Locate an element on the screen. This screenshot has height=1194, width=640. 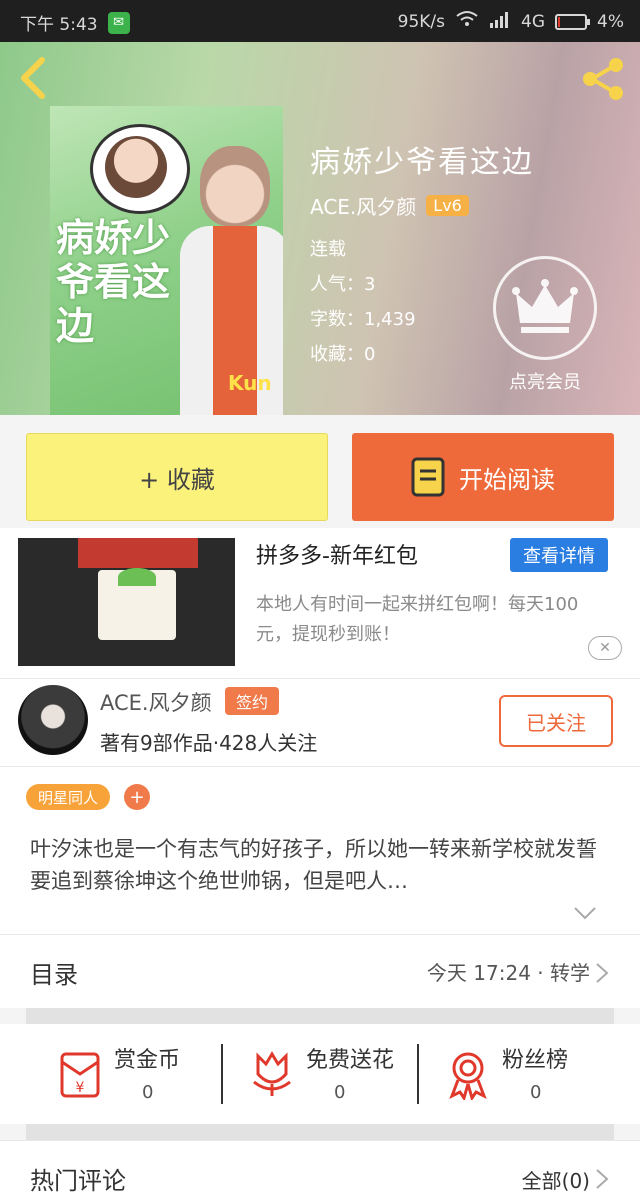
battery-icon is located at coordinates (573, 21).